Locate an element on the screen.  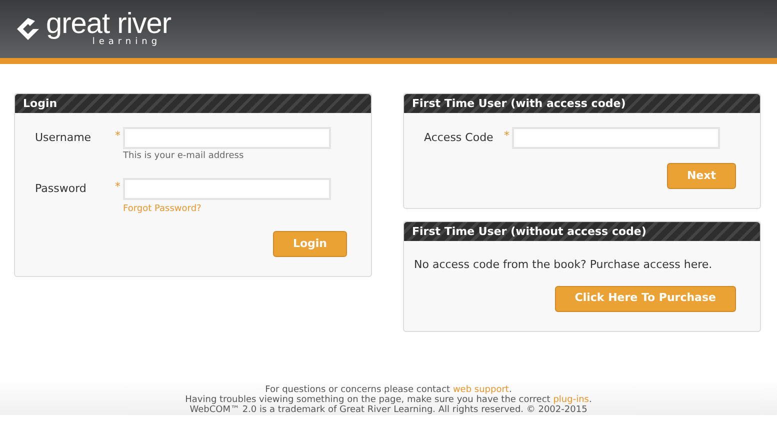
footer-text: WebCOM™ 2.0 is a trademark of Great River Learning. All rights reserved. © 2002-2015 is located at coordinates (389, 409).